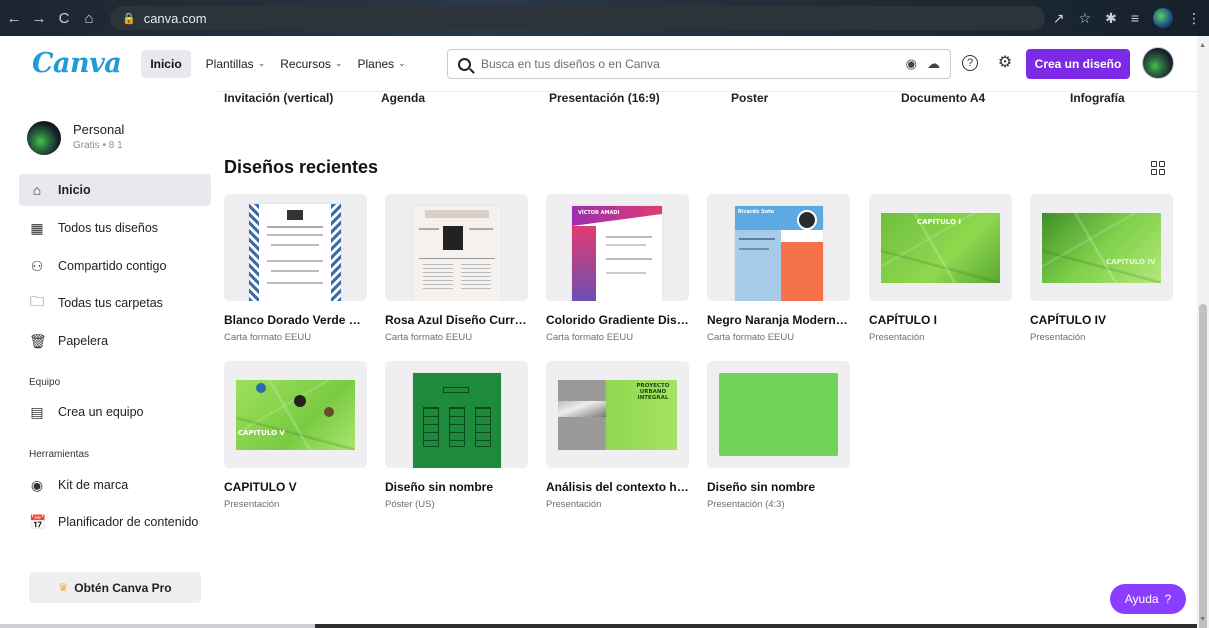 The image size is (1209, 628). I want to click on sidebar-item-crea-equipo: ▤ Crea un equipo, so click(115, 412).